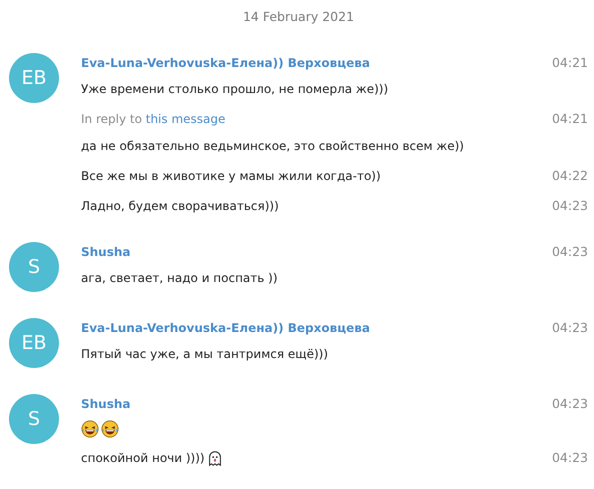 The image size is (594, 489). Describe the element at coordinates (231, 176) in the screenshot. I see `message-text: Все же мы в животике у мамы жили когда-то))` at that location.